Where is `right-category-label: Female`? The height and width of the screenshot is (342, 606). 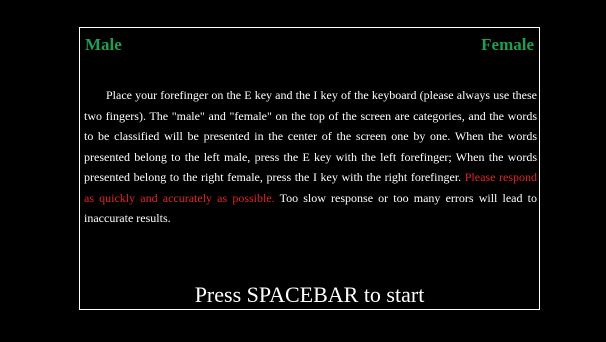
right-category-label: Female is located at coordinates (507, 44).